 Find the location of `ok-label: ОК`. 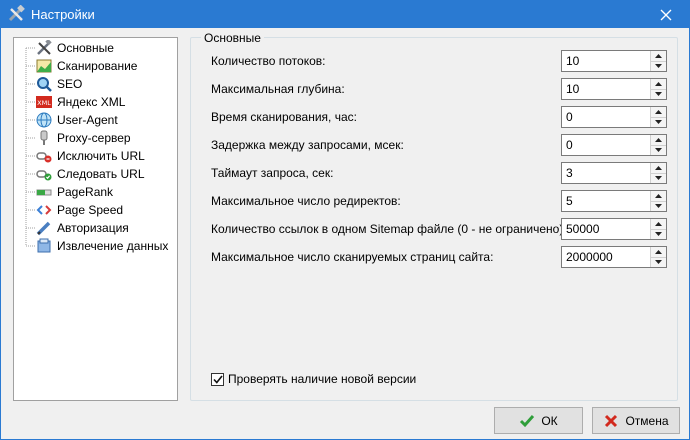

ok-label: ОК is located at coordinates (549, 420).